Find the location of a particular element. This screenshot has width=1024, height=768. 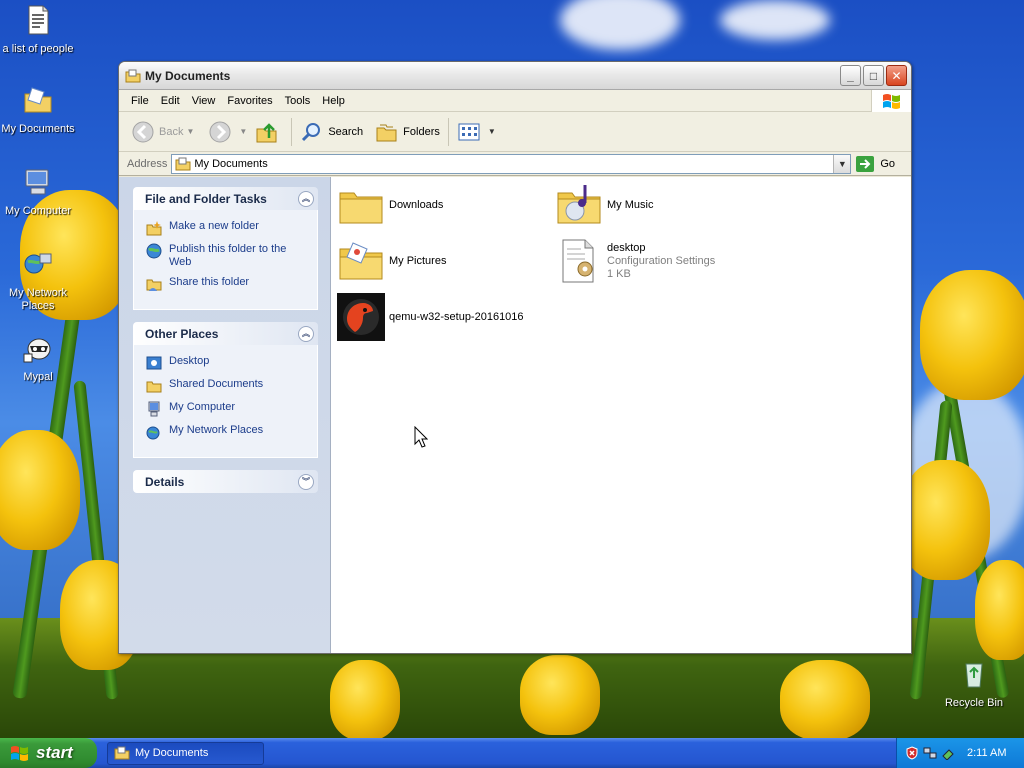

go-button: Go is located at coordinates (875, 164).